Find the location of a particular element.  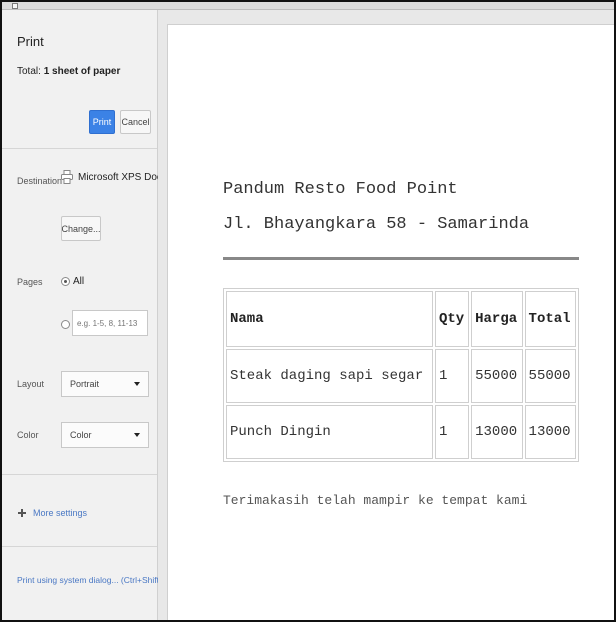

restaurant-address: Jl. Bhayangkara 58 - Samarinda is located at coordinates (376, 224).